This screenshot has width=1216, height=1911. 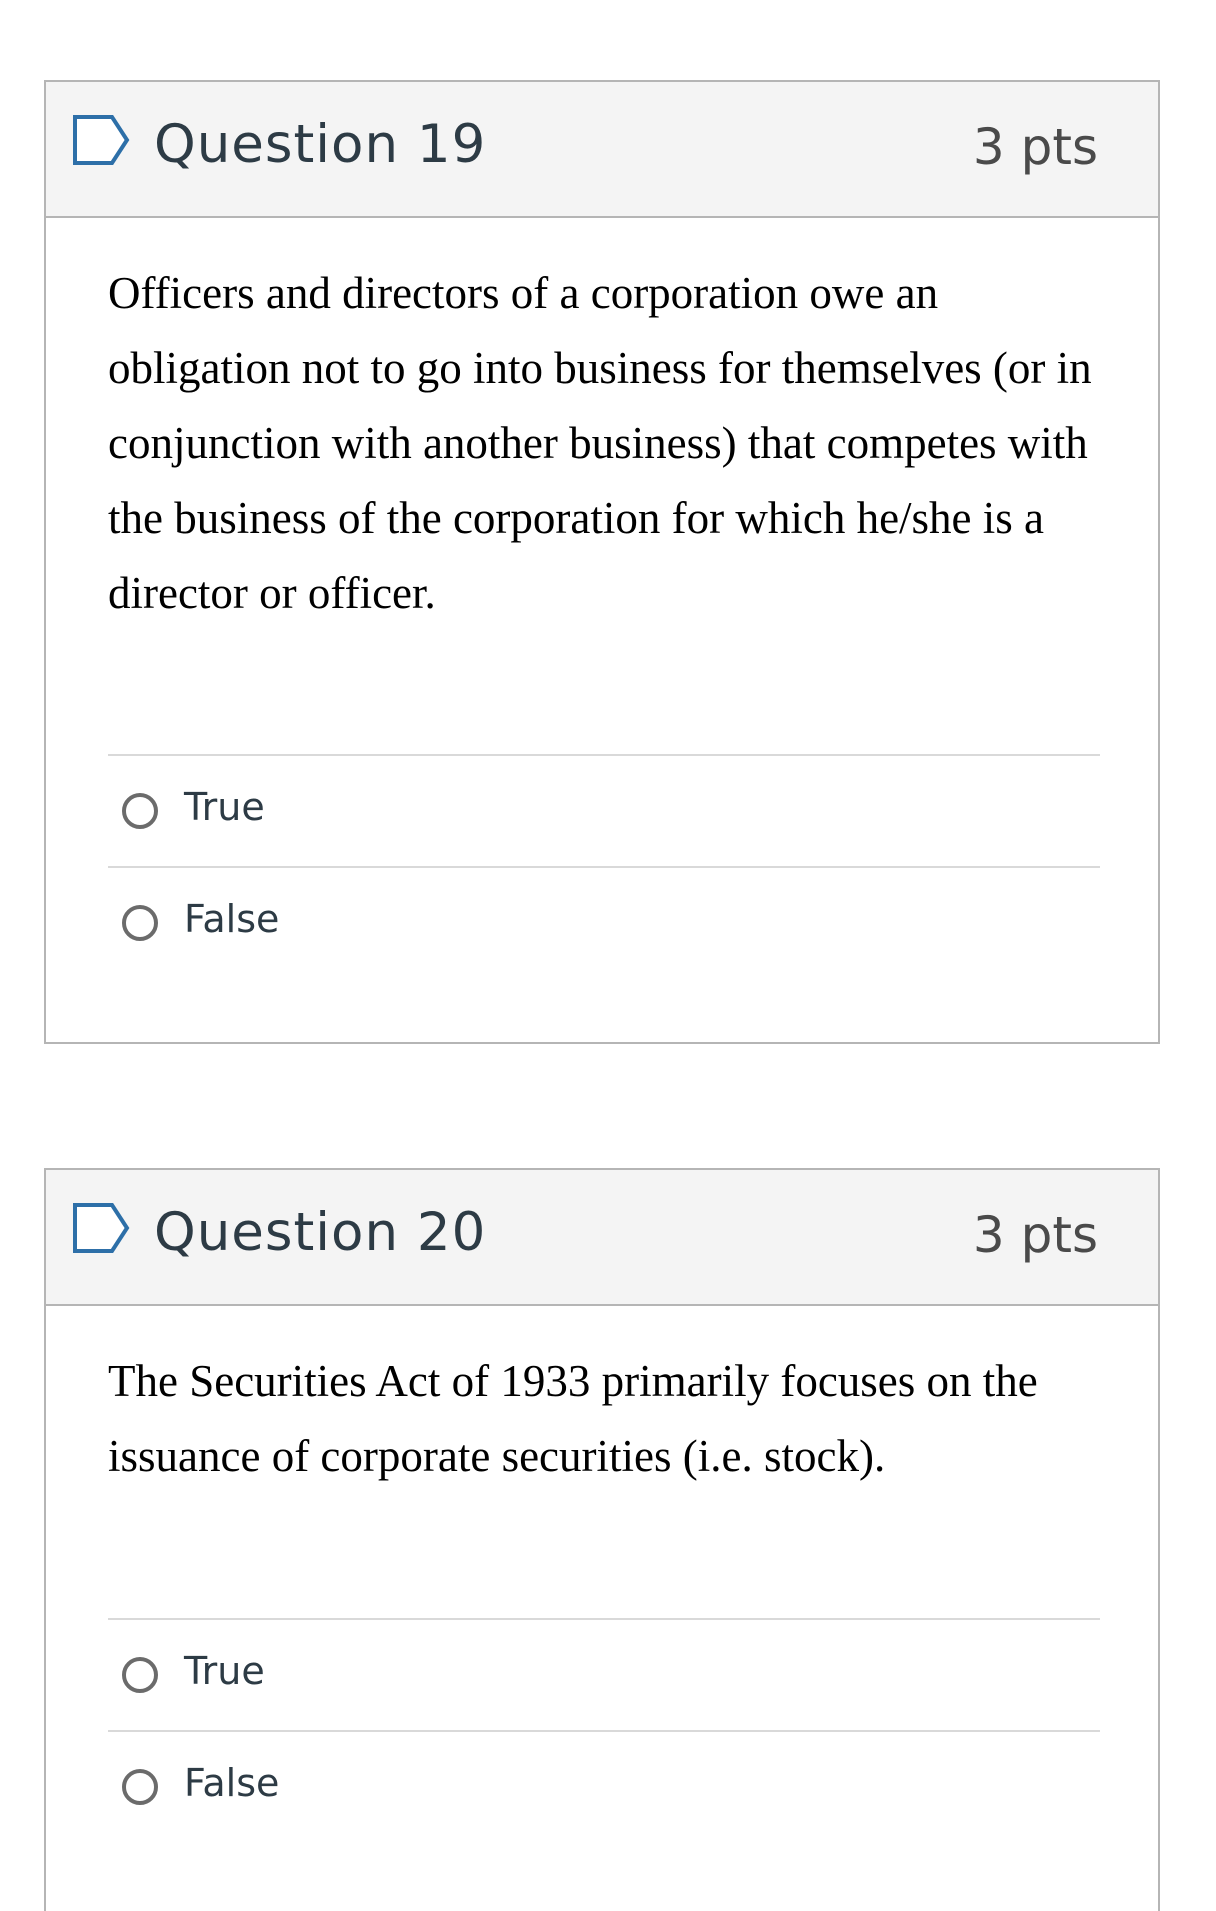 What do you see at coordinates (320, 144) in the screenshot?
I see `question-title: Question 19` at bounding box center [320, 144].